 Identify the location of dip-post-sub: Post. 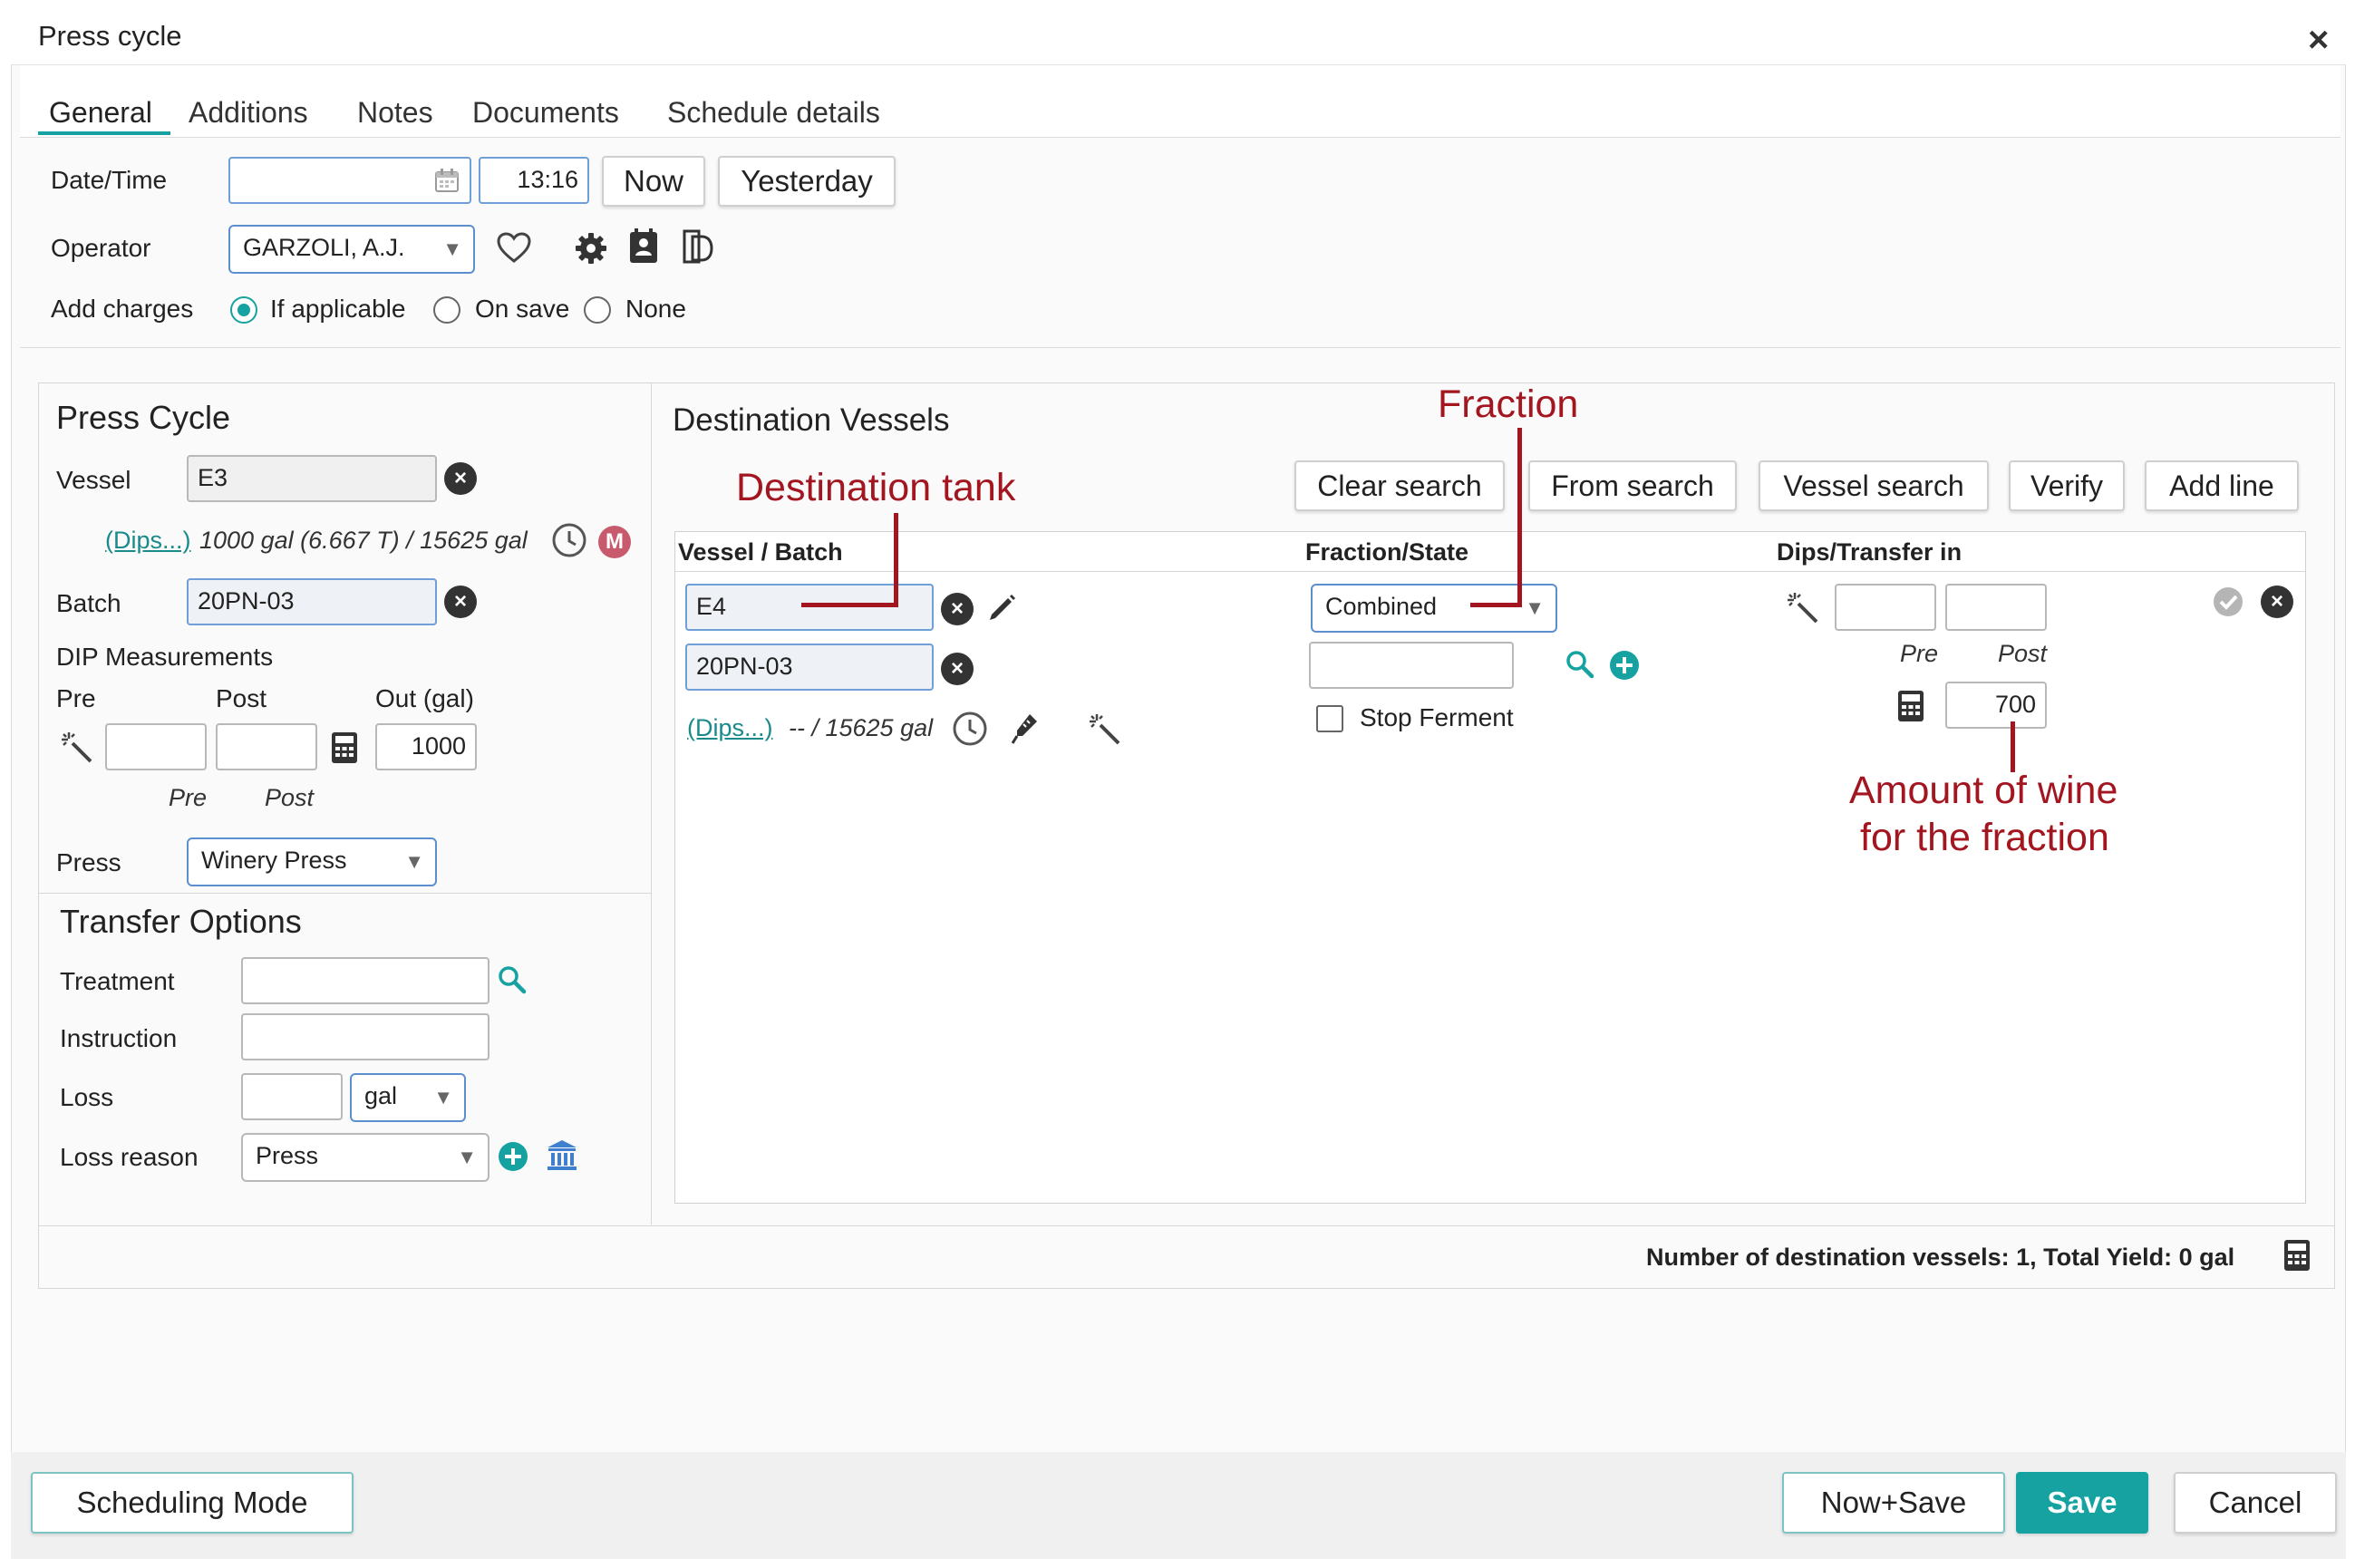
(290, 797).